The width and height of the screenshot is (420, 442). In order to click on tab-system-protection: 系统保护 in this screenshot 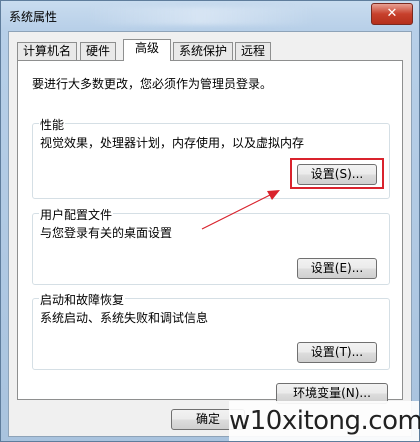, I will do `click(203, 51)`.